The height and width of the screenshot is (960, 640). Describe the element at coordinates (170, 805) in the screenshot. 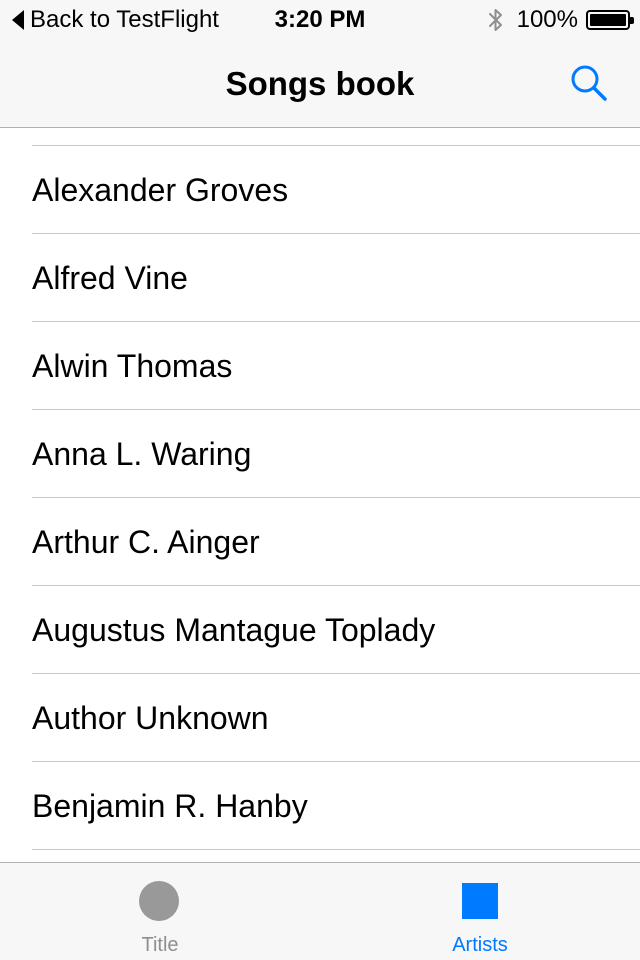

I see `list-item-label: Benjamin R. Hanby` at that location.